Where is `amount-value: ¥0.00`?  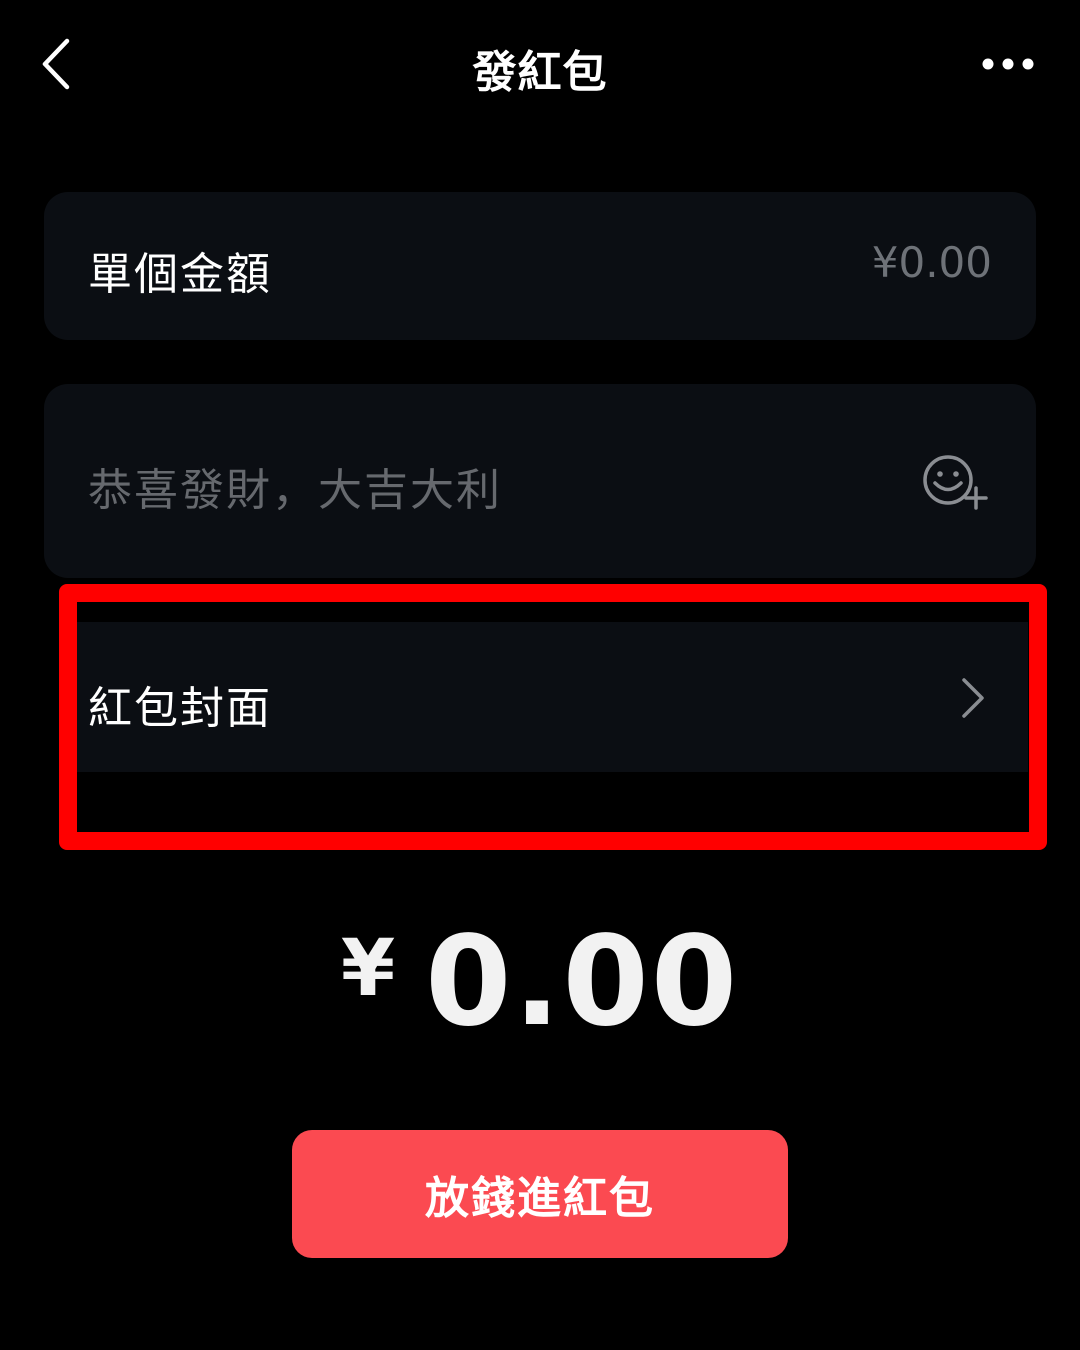 amount-value: ¥0.00 is located at coordinates (932, 262).